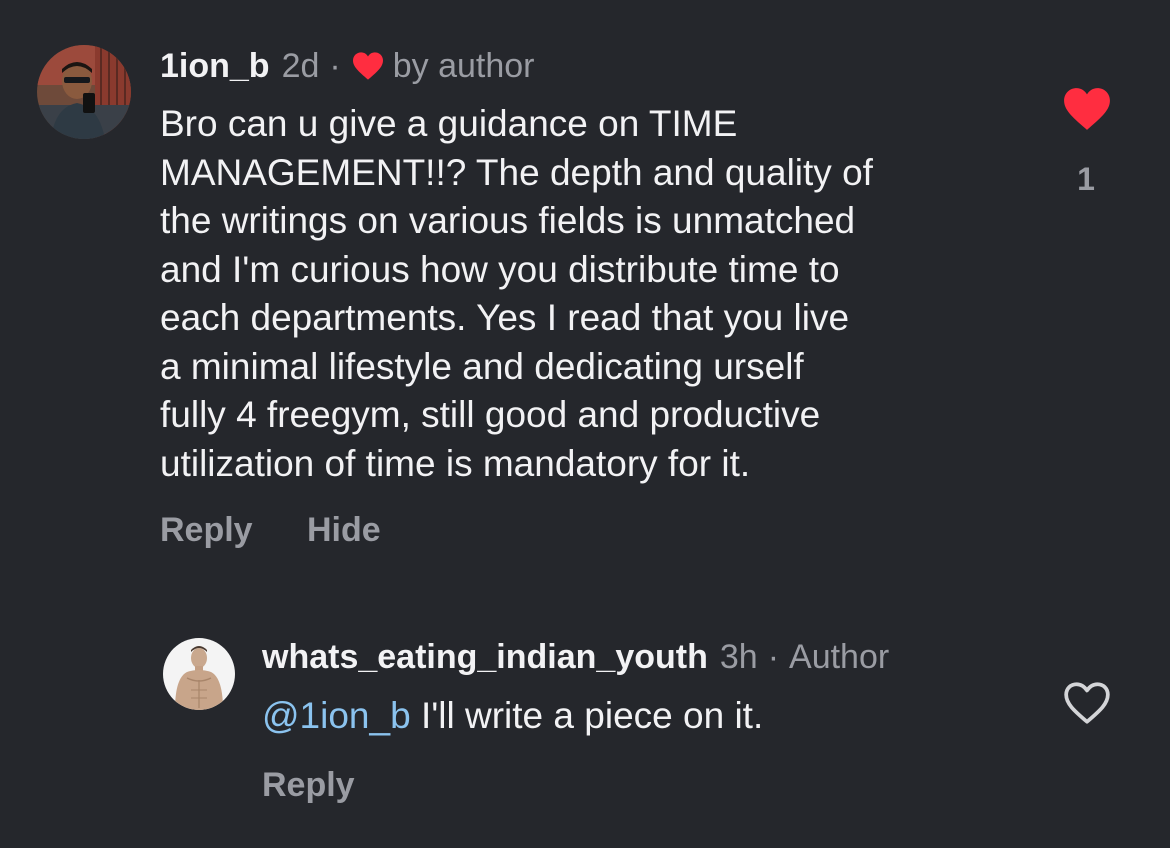 The width and height of the screenshot is (1170, 848). I want to click on avatar-1ion_b, so click(84, 92).